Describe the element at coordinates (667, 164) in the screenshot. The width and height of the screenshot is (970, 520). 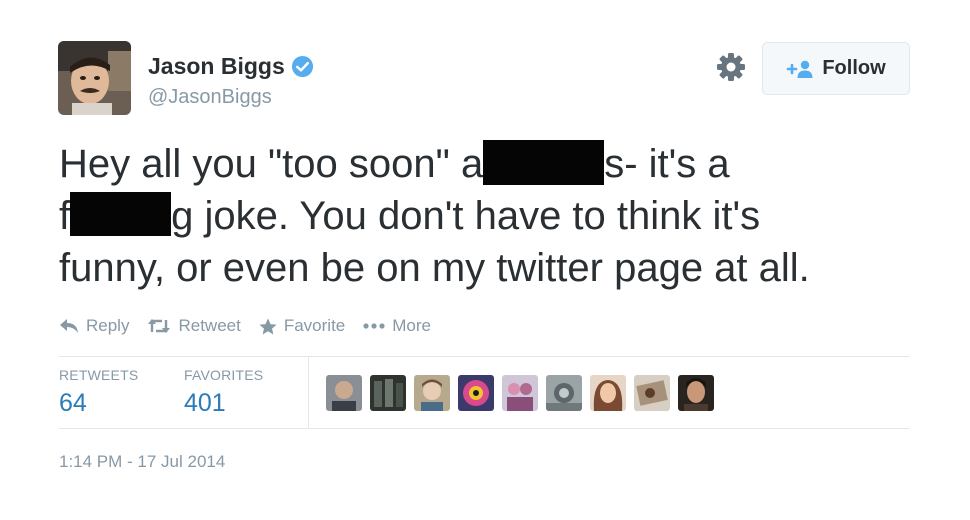
I see `tweet-segment: s- it's a` at that location.